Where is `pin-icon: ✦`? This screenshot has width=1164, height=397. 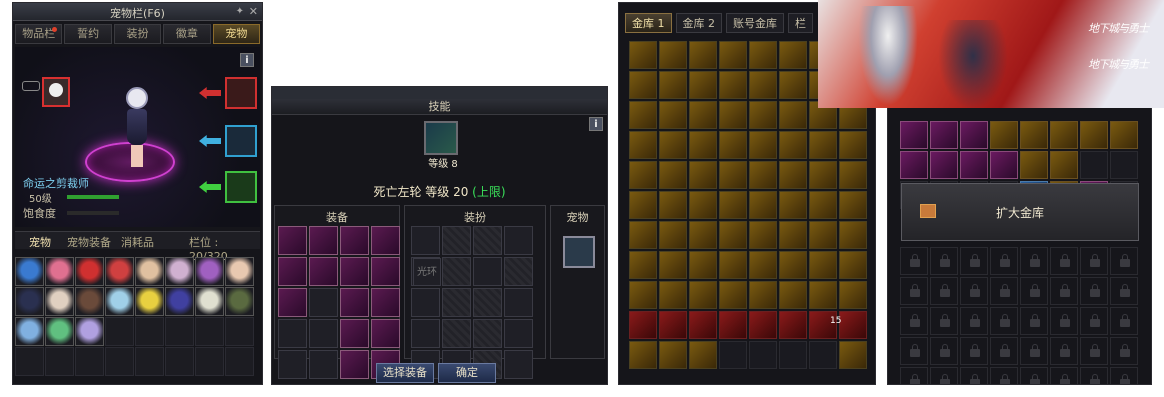 pin-icon: ✦ is located at coordinates (240, 11).